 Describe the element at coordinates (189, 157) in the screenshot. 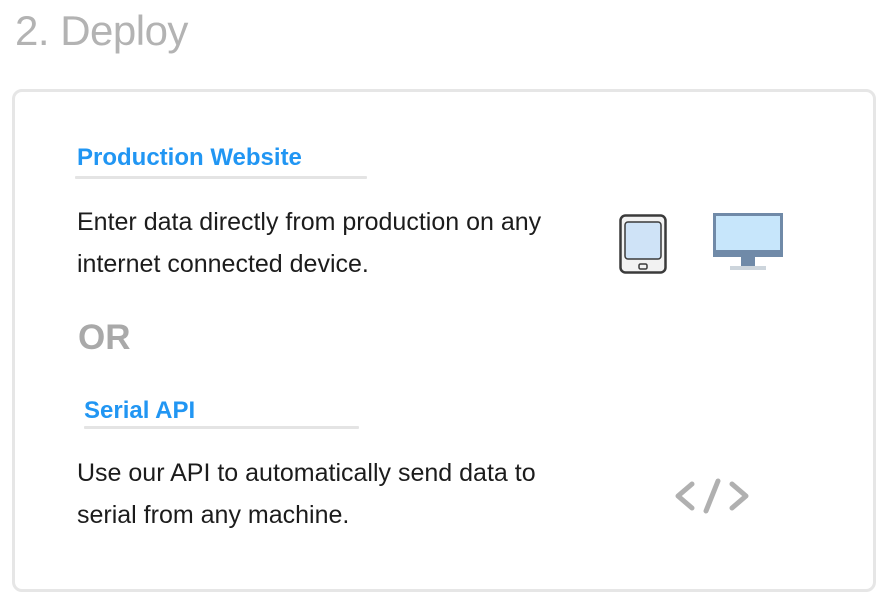

I see `production-website-heading: Production Website` at that location.